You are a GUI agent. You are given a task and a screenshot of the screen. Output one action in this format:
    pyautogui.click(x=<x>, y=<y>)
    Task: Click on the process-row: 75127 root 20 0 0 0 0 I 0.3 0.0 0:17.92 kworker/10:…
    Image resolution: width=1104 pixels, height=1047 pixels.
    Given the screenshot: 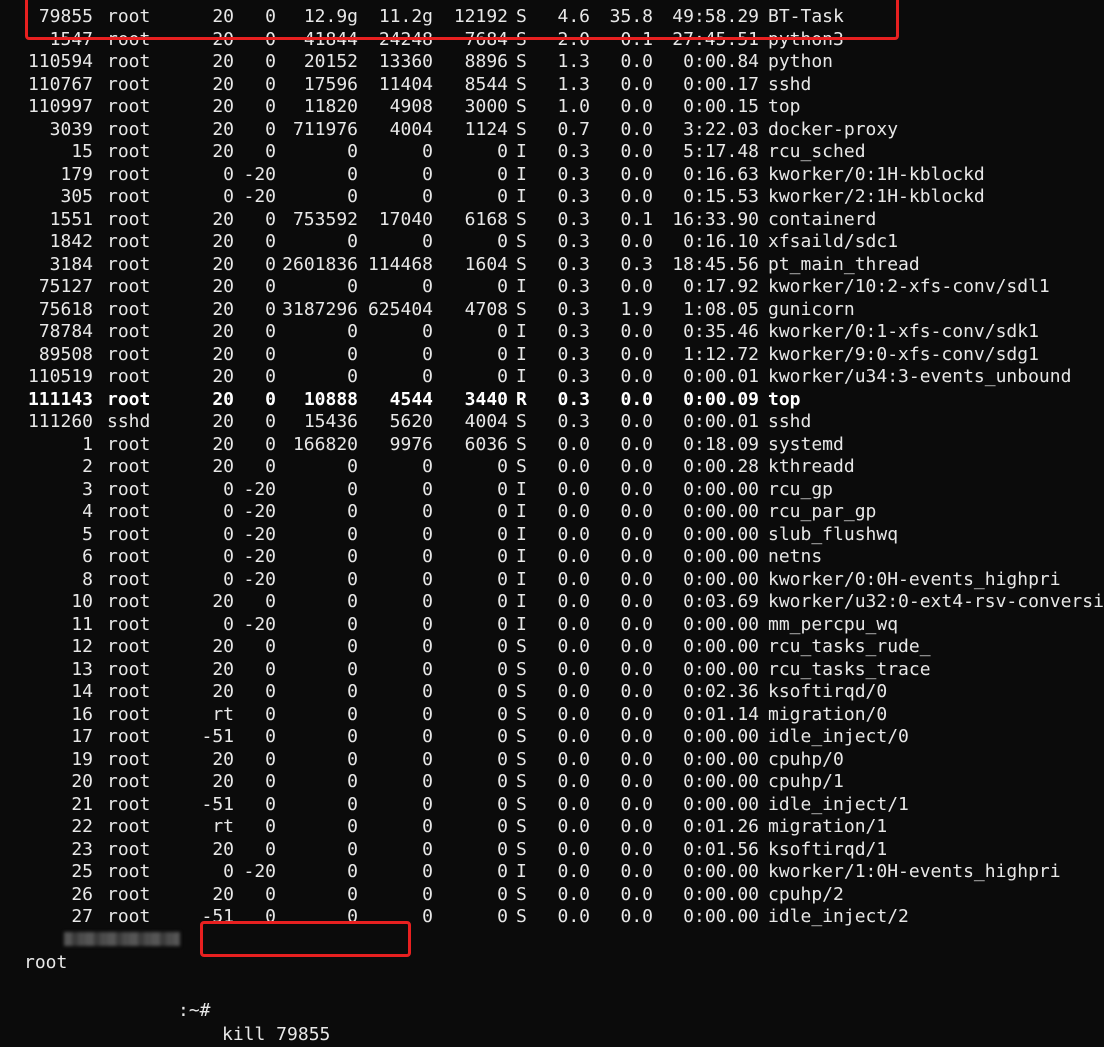 What is the action you would take?
    pyautogui.click(x=552, y=287)
    